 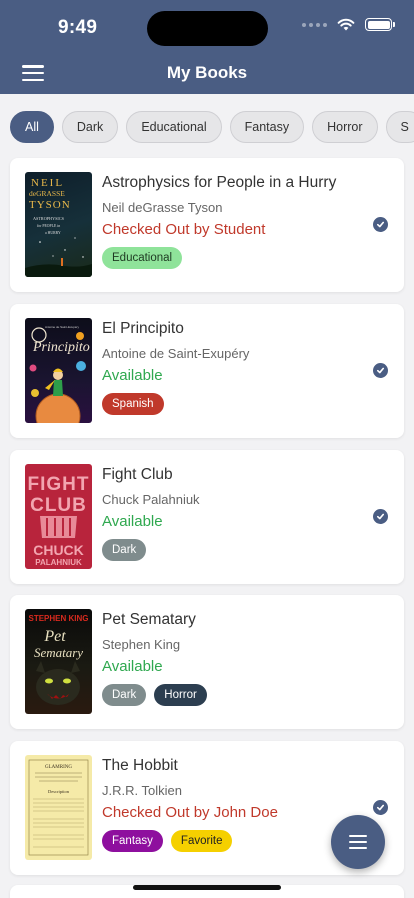 I want to click on svg-text: Pet, so click(x=54, y=636).